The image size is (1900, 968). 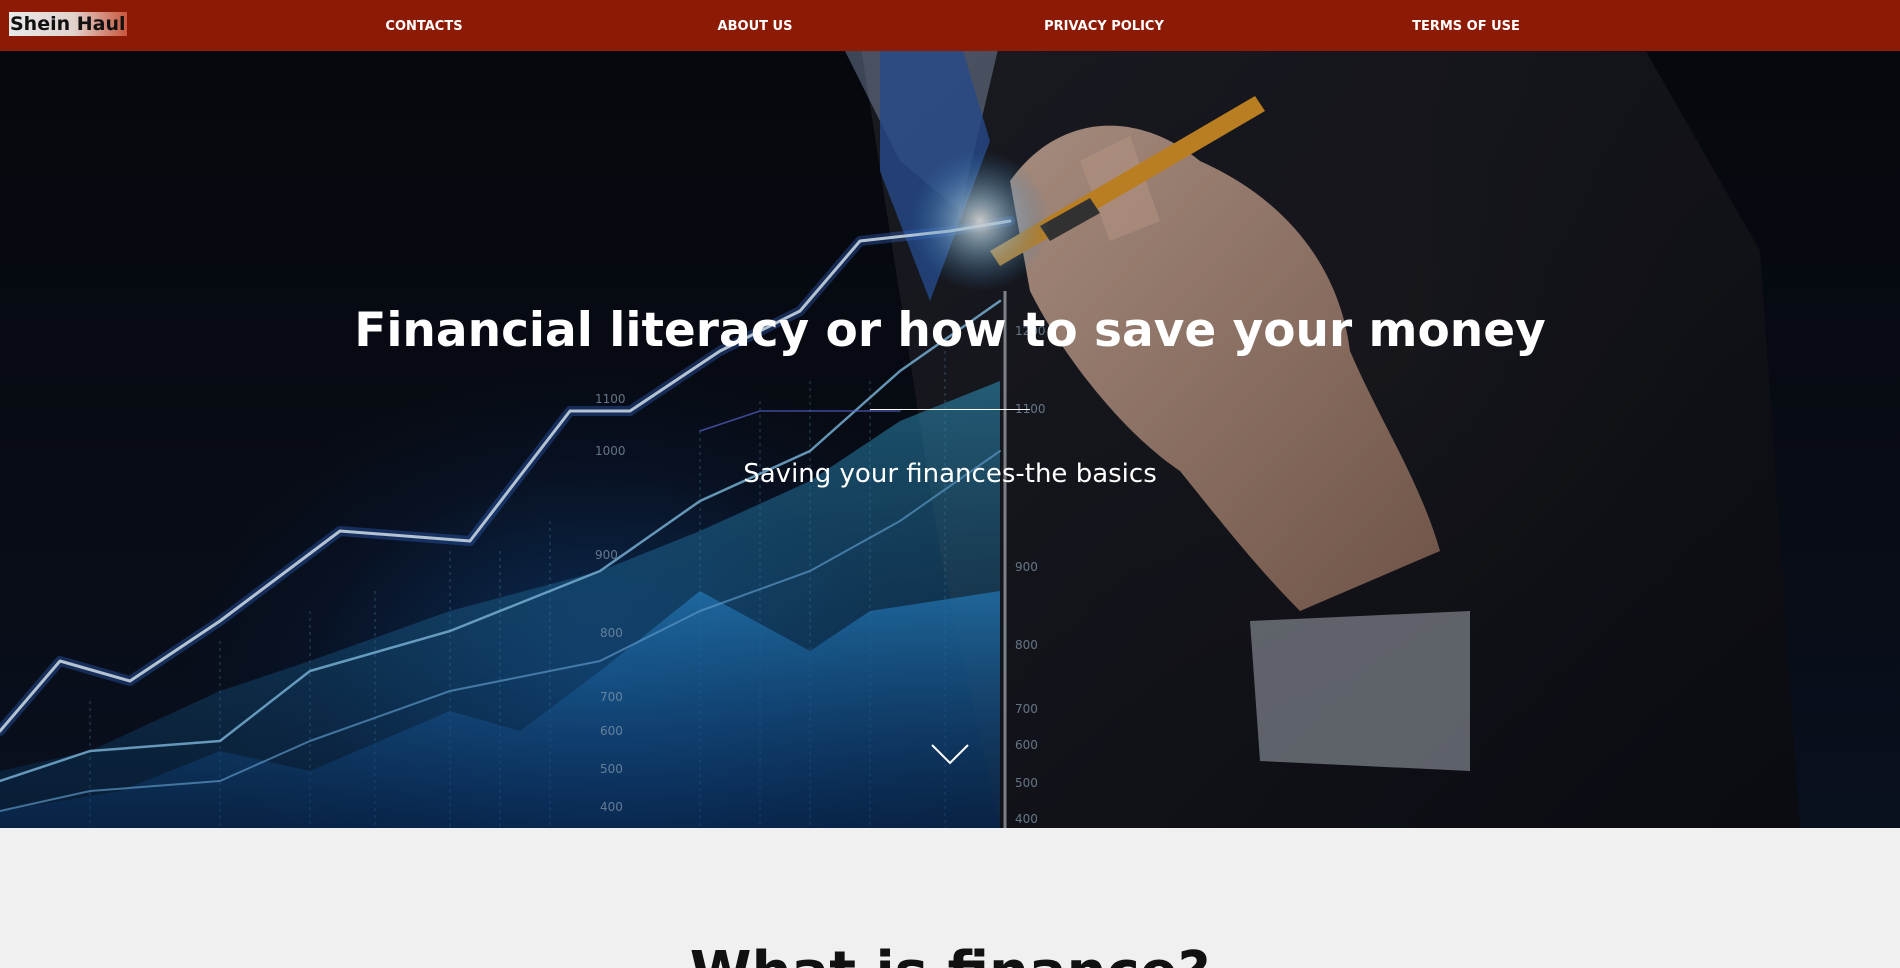 What do you see at coordinates (68, 24) in the screenshot?
I see `site-logo: Shein Haul` at bounding box center [68, 24].